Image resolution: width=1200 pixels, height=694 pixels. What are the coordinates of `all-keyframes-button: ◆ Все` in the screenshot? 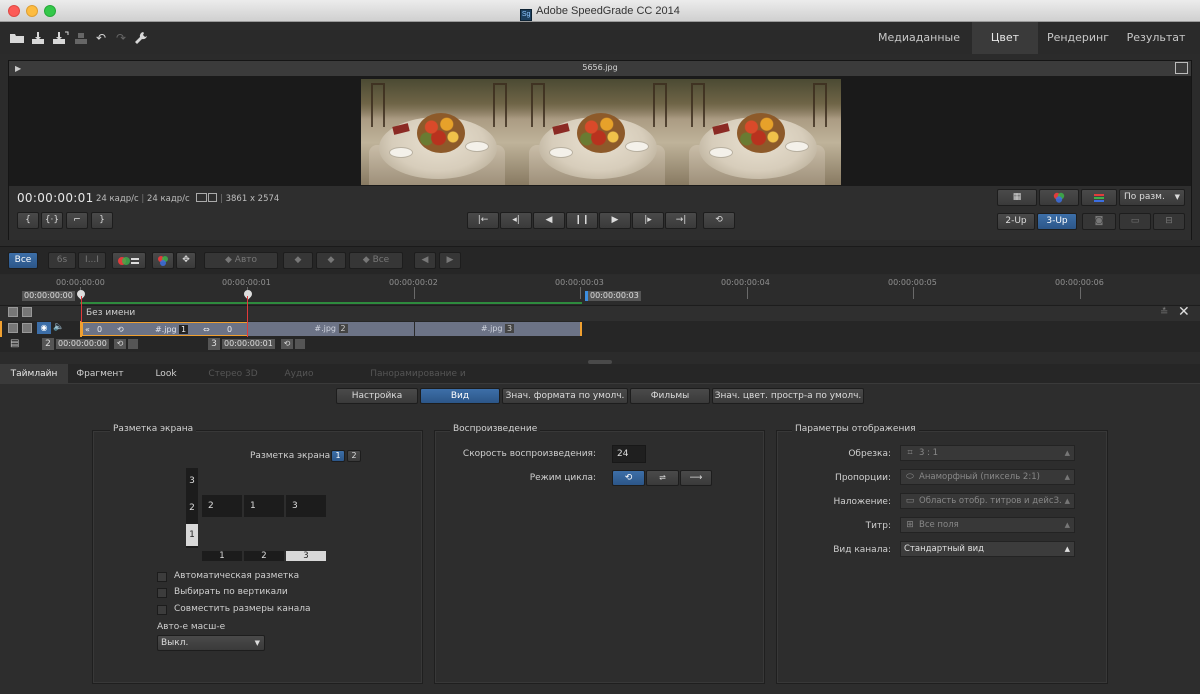 It's located at (376, 260).